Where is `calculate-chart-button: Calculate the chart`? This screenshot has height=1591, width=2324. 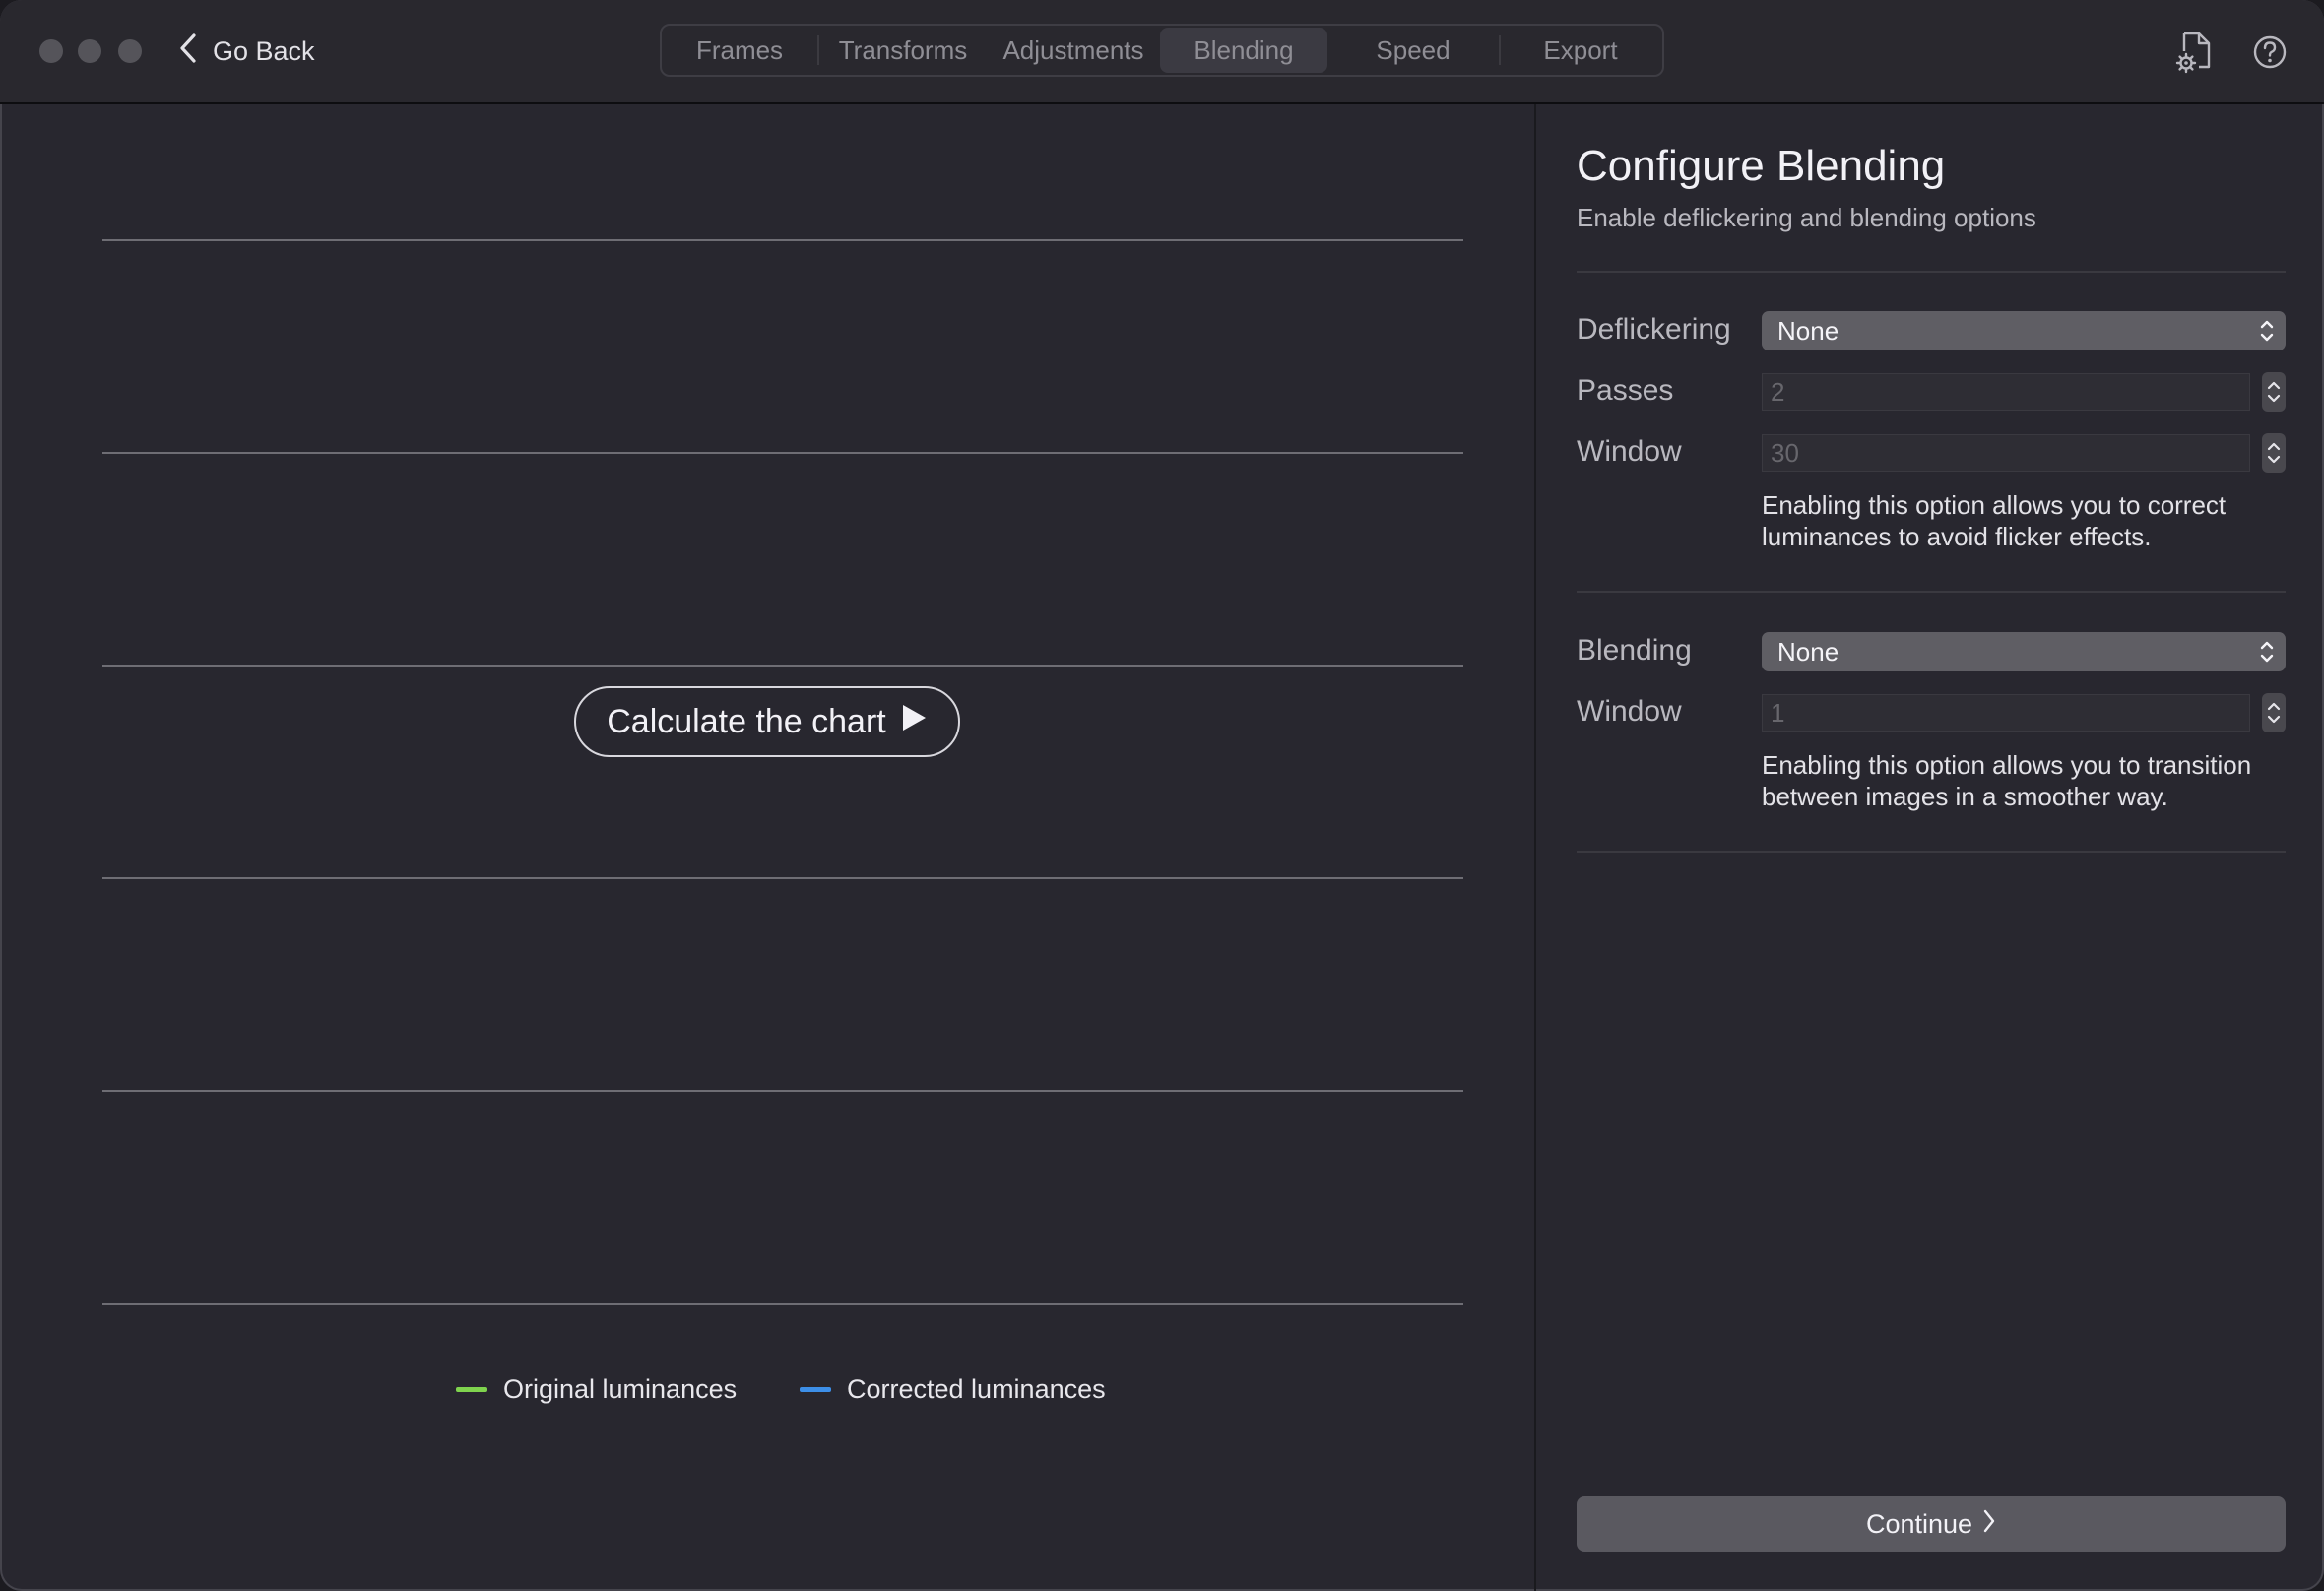 calculate-chart-button: Calculate the chart is located at coordinates (767, 722).